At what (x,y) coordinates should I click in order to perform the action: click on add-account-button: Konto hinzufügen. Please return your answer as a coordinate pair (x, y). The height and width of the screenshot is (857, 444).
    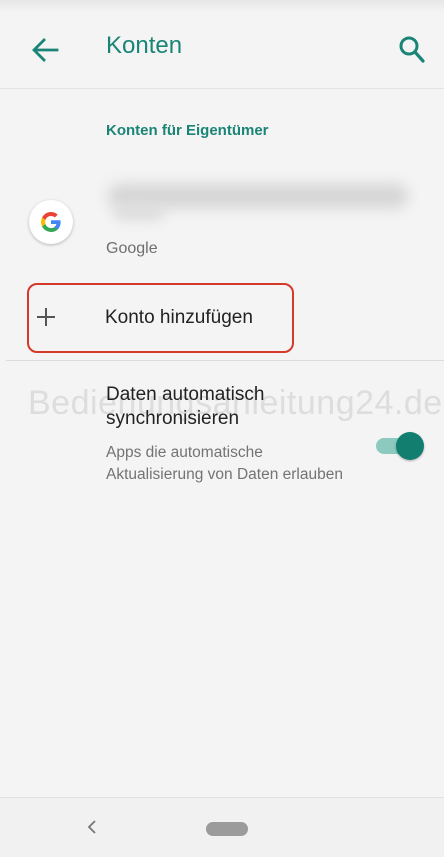
    Looking at the image, I should click on (160, 318).